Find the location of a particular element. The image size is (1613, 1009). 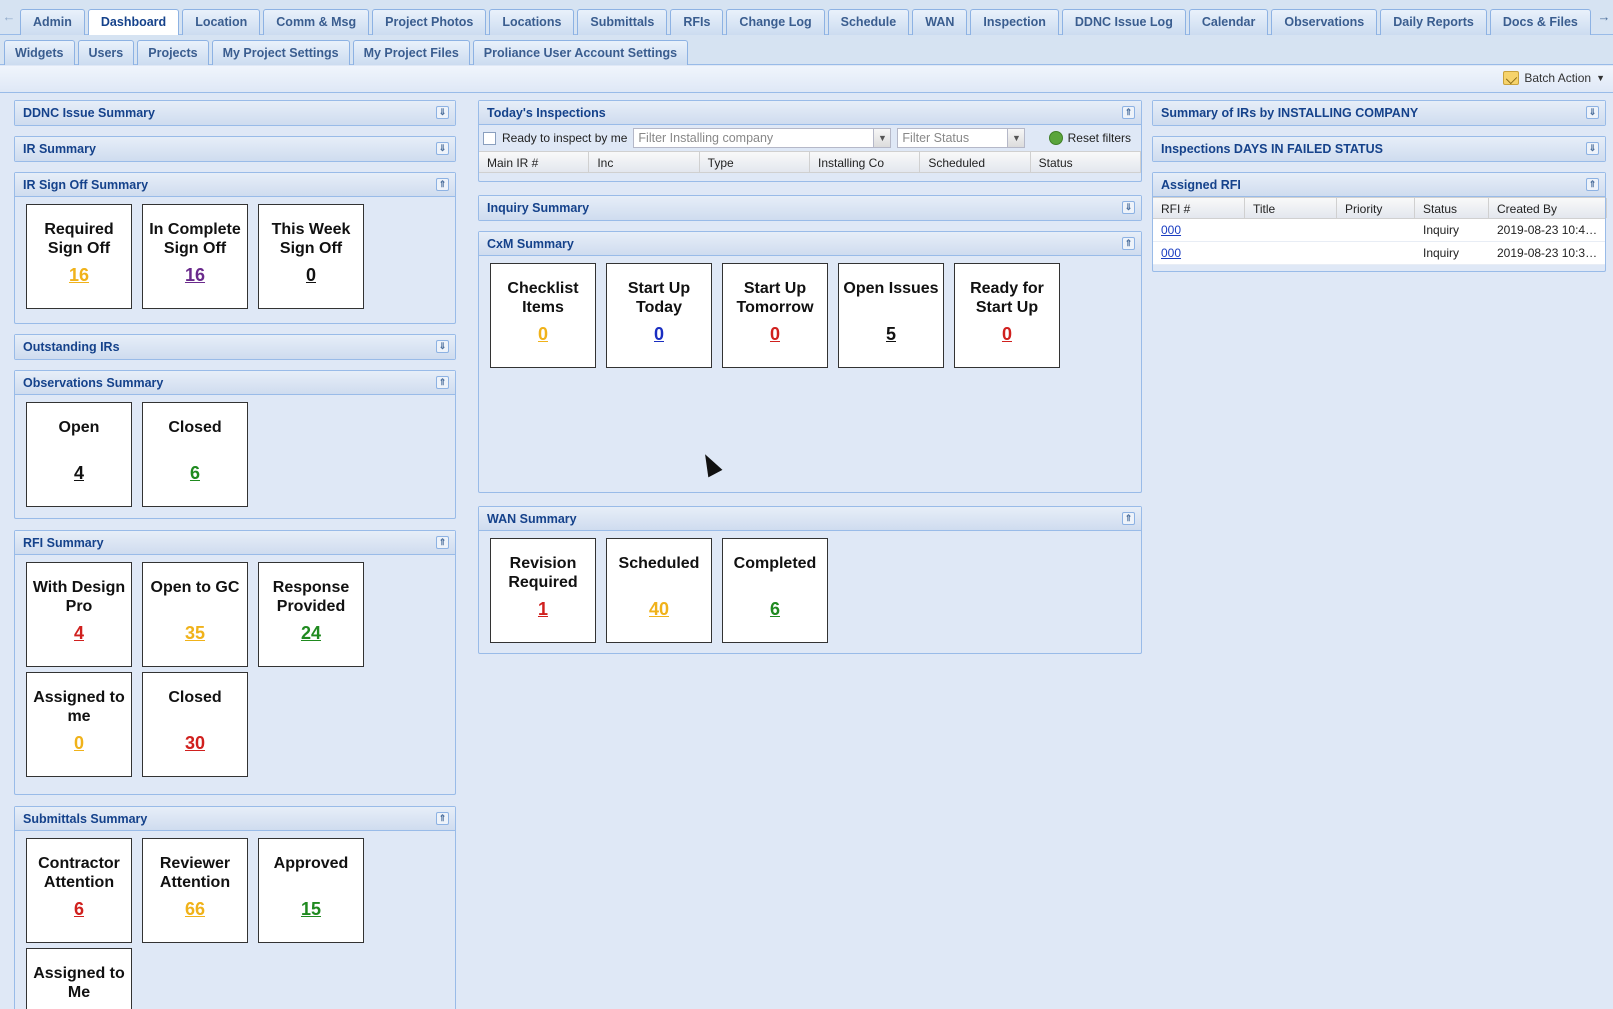

scroll-right-icon: → is located at coordinates (1604, 17).